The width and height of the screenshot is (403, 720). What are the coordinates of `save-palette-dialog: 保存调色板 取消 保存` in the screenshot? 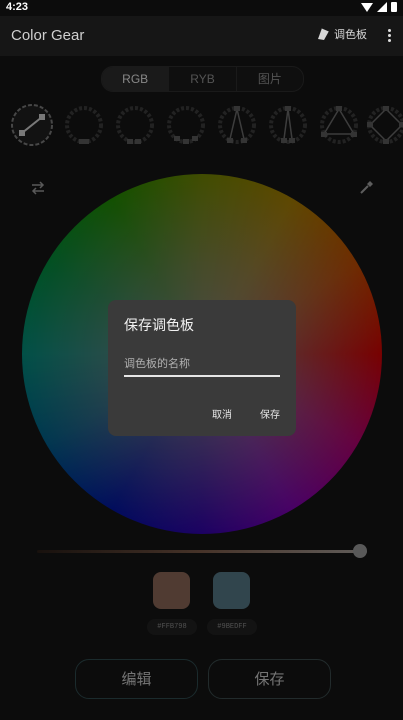 It's located at (202, 368).